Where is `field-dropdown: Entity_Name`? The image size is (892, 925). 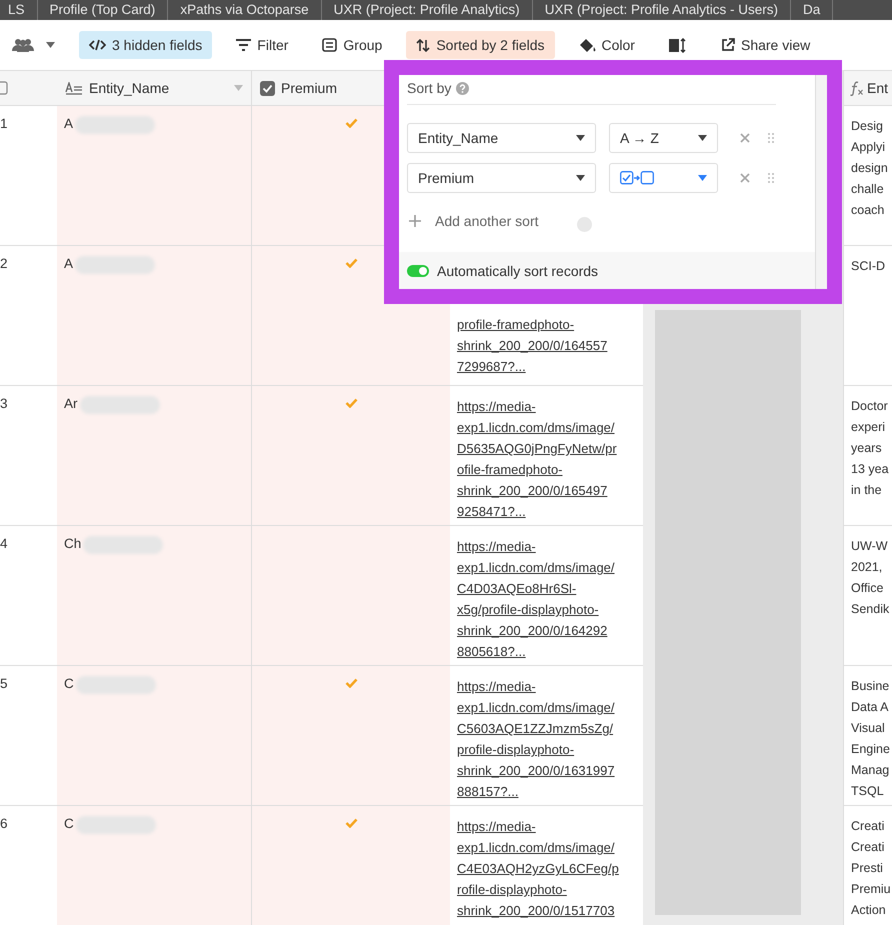 field-dropdown: Entity_Name is located at coordinates (501, 138).